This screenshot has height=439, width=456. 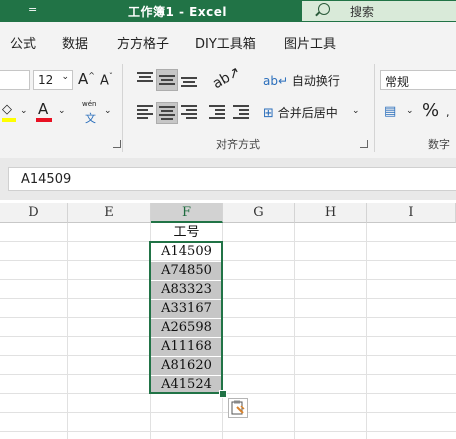 What do you see at coordinates (34, 213) in the screenshot?
I see `column-header-d: D` at bounding box center [34, 213].